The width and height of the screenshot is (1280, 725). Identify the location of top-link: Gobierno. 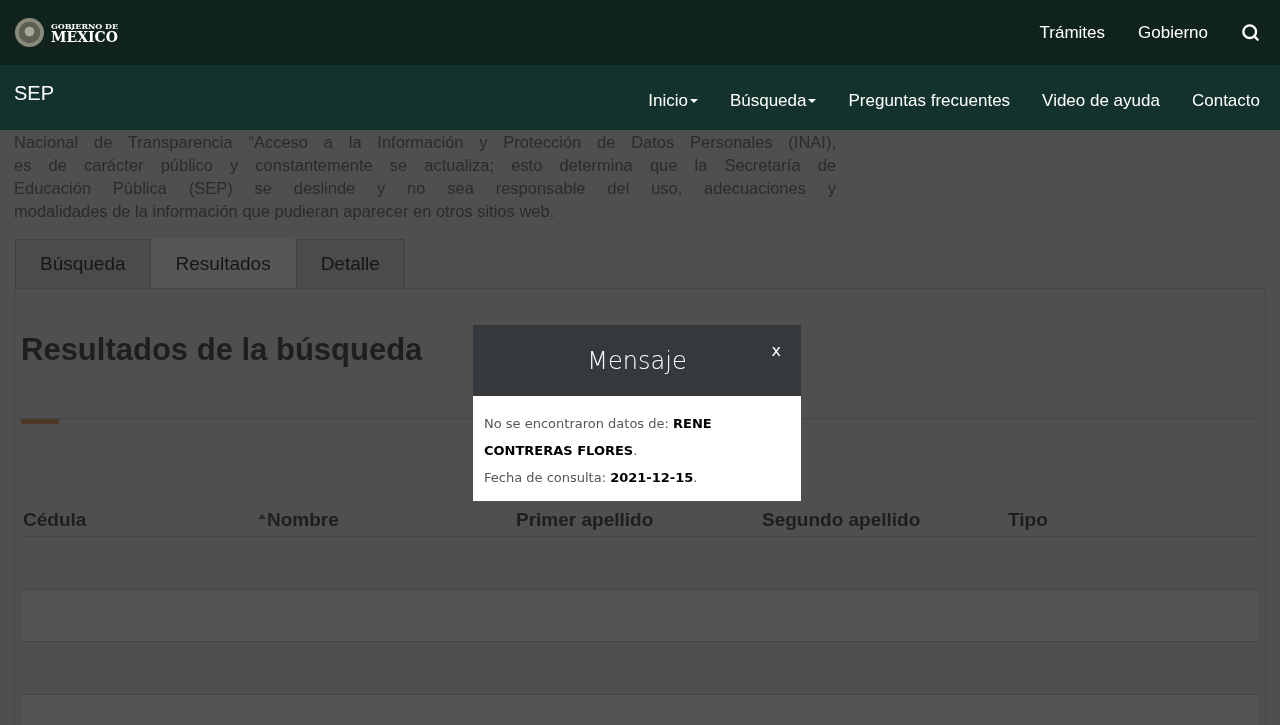
(1173, 32).